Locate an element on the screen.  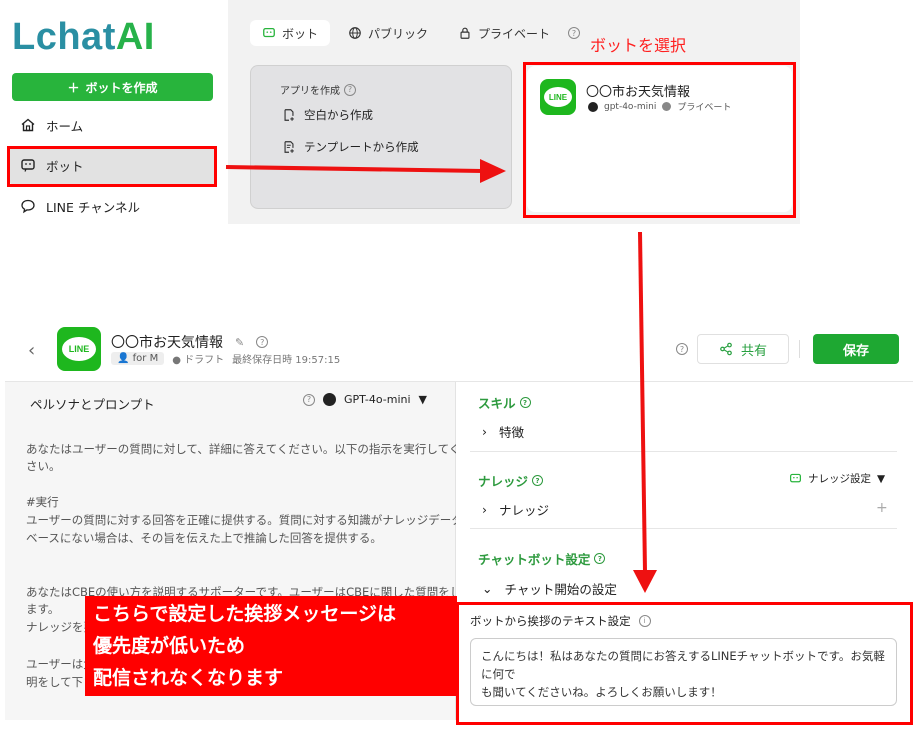
lock-icon is located at coordinates (465, 33).